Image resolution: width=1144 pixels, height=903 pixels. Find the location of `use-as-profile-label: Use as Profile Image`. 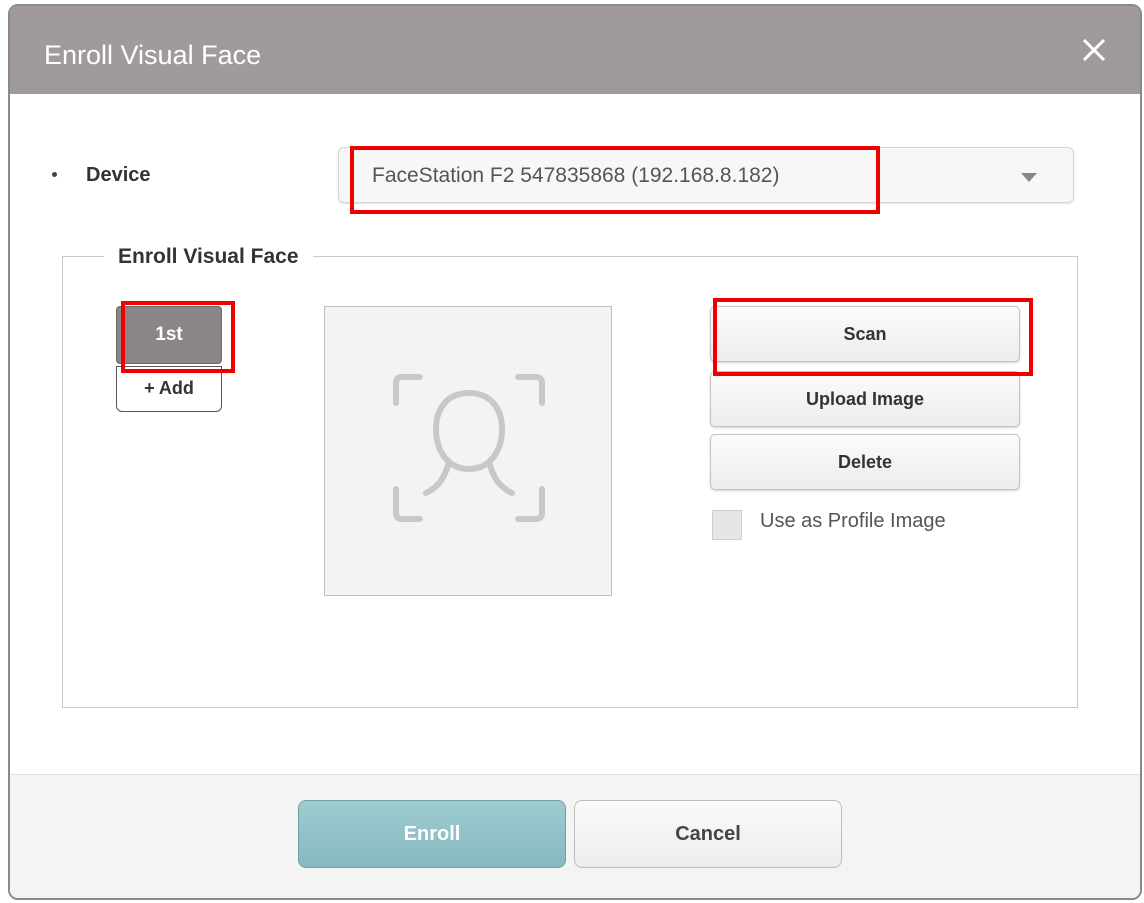

use-as-profile-label: Use as Profile Image is located at coordinates (853, 521).